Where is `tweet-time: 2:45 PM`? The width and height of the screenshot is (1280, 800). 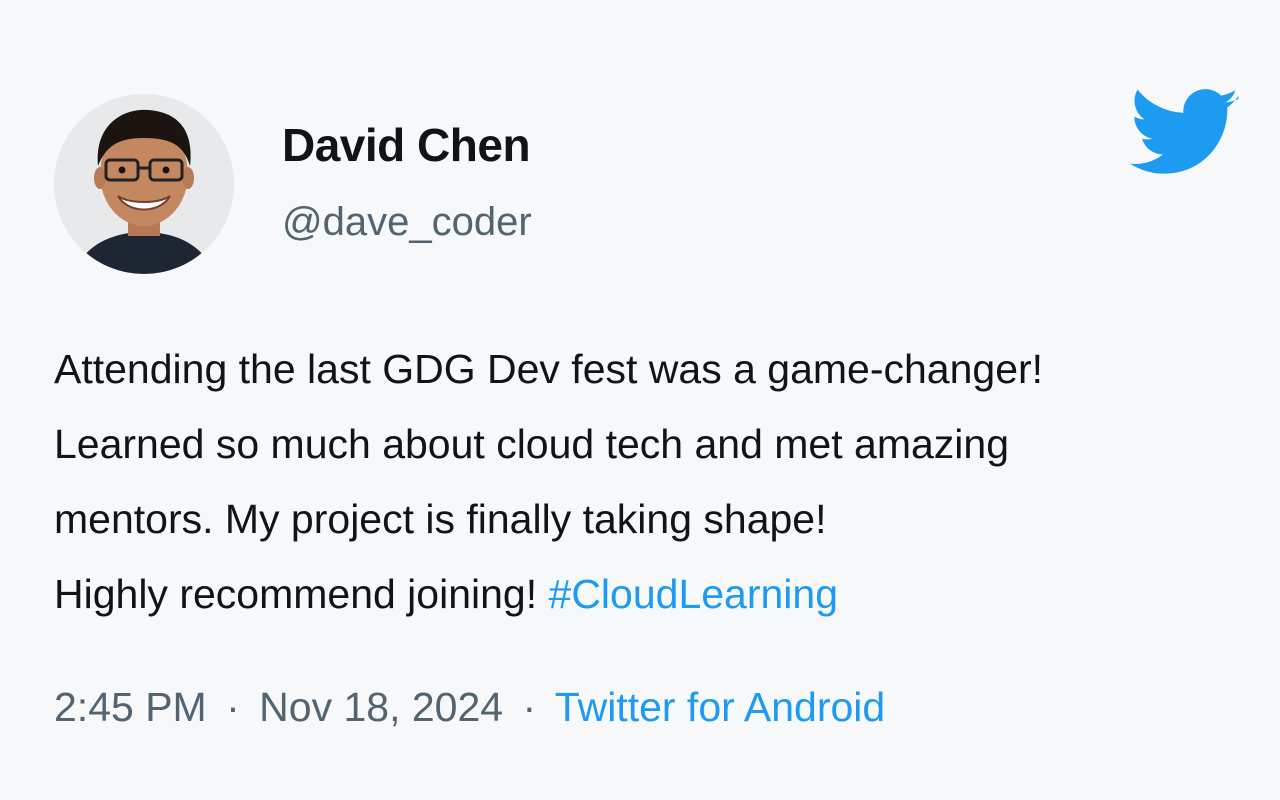 tweet-time: 2:45 PM is located at coordinates (130, 707).